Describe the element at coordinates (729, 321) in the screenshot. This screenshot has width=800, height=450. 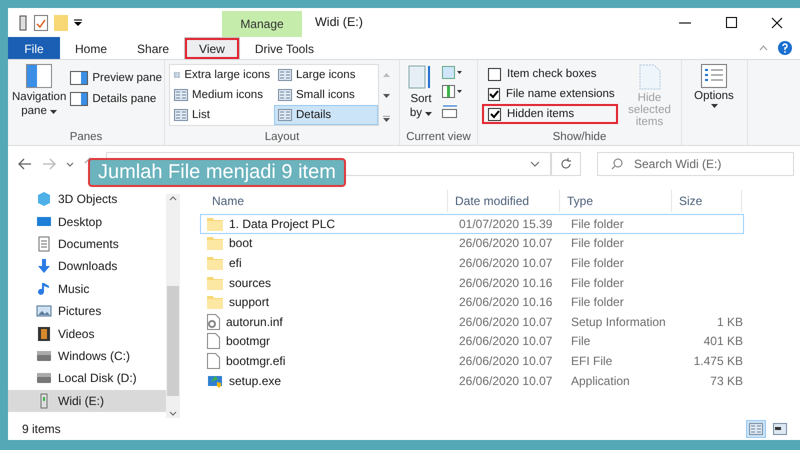
I see `size-cell-text: 1 KB` at that location.